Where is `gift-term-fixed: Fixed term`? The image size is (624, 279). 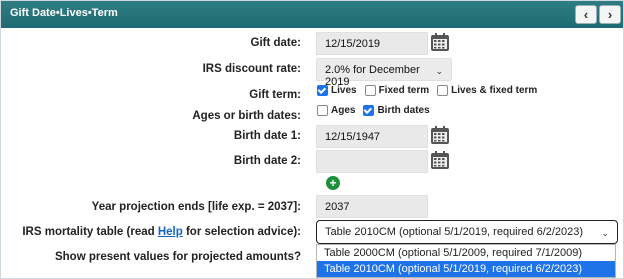
gift-term-fixed: Fixed term is located at coordinates (397, 90).